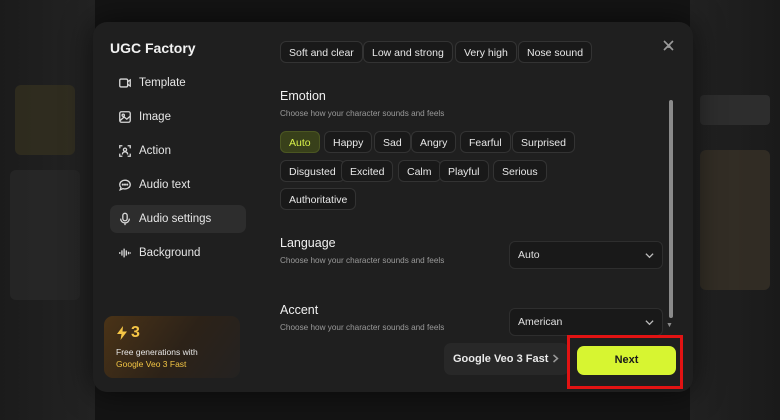  I want to click on sidebar-item-label: Audio settings, so click(175, 219).